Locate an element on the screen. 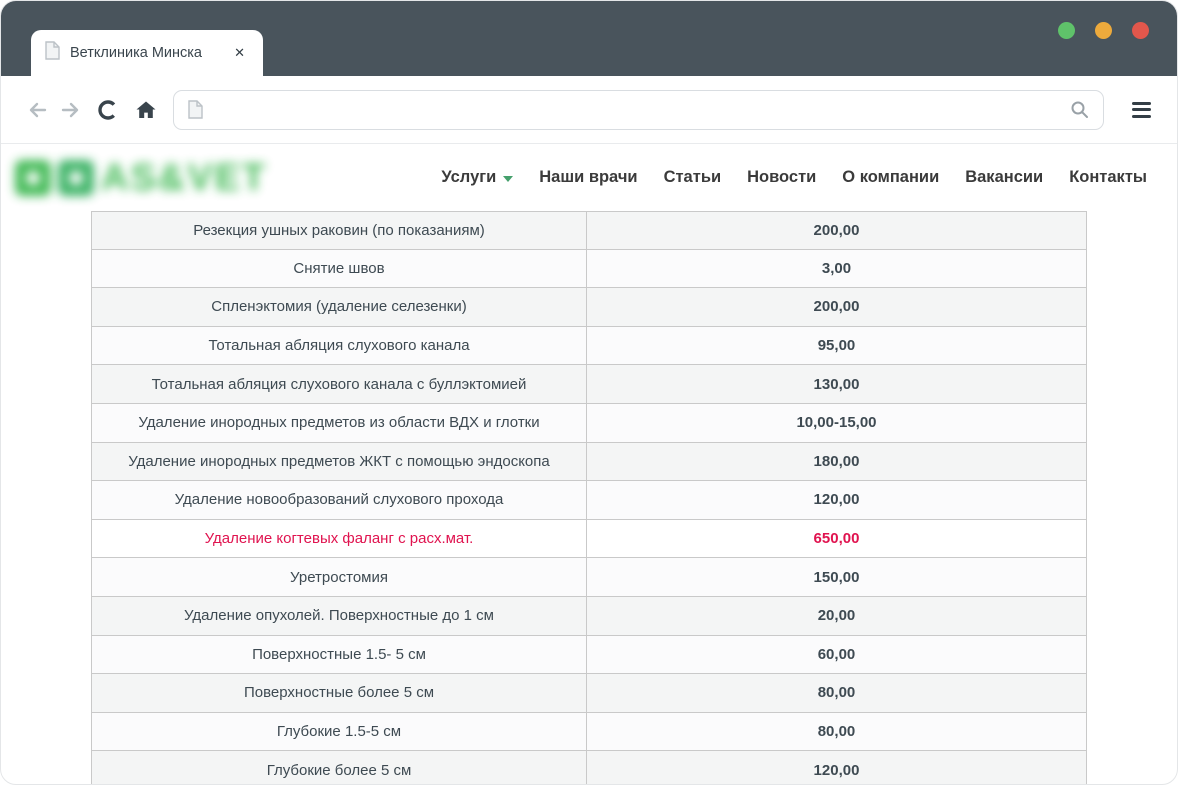 This screenshot has height=785, width=1178. back-button is located at coordinates (38, 110).